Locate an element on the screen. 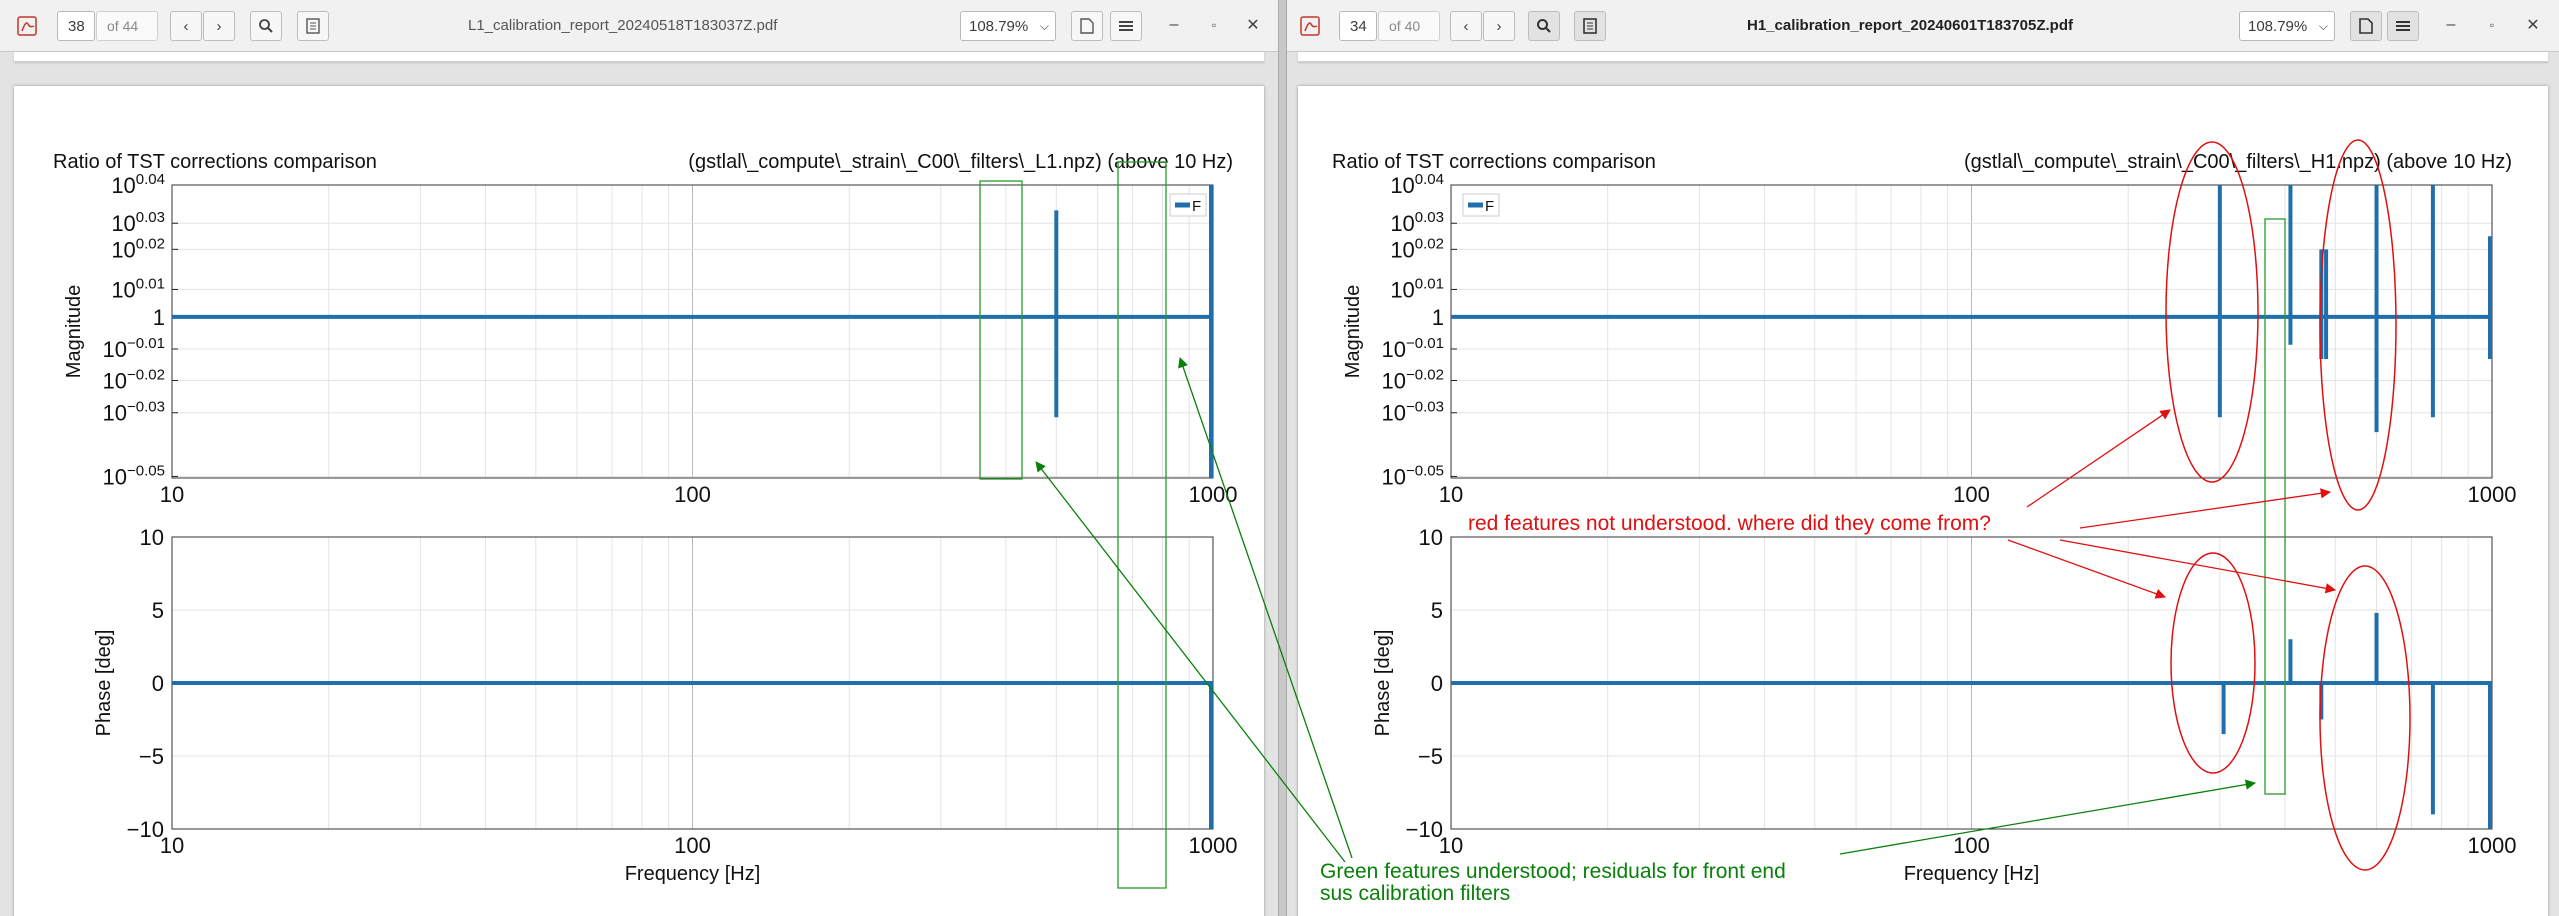  green-annotation-text-line2: sus calibration filters is located at coordinates (1415, 893).